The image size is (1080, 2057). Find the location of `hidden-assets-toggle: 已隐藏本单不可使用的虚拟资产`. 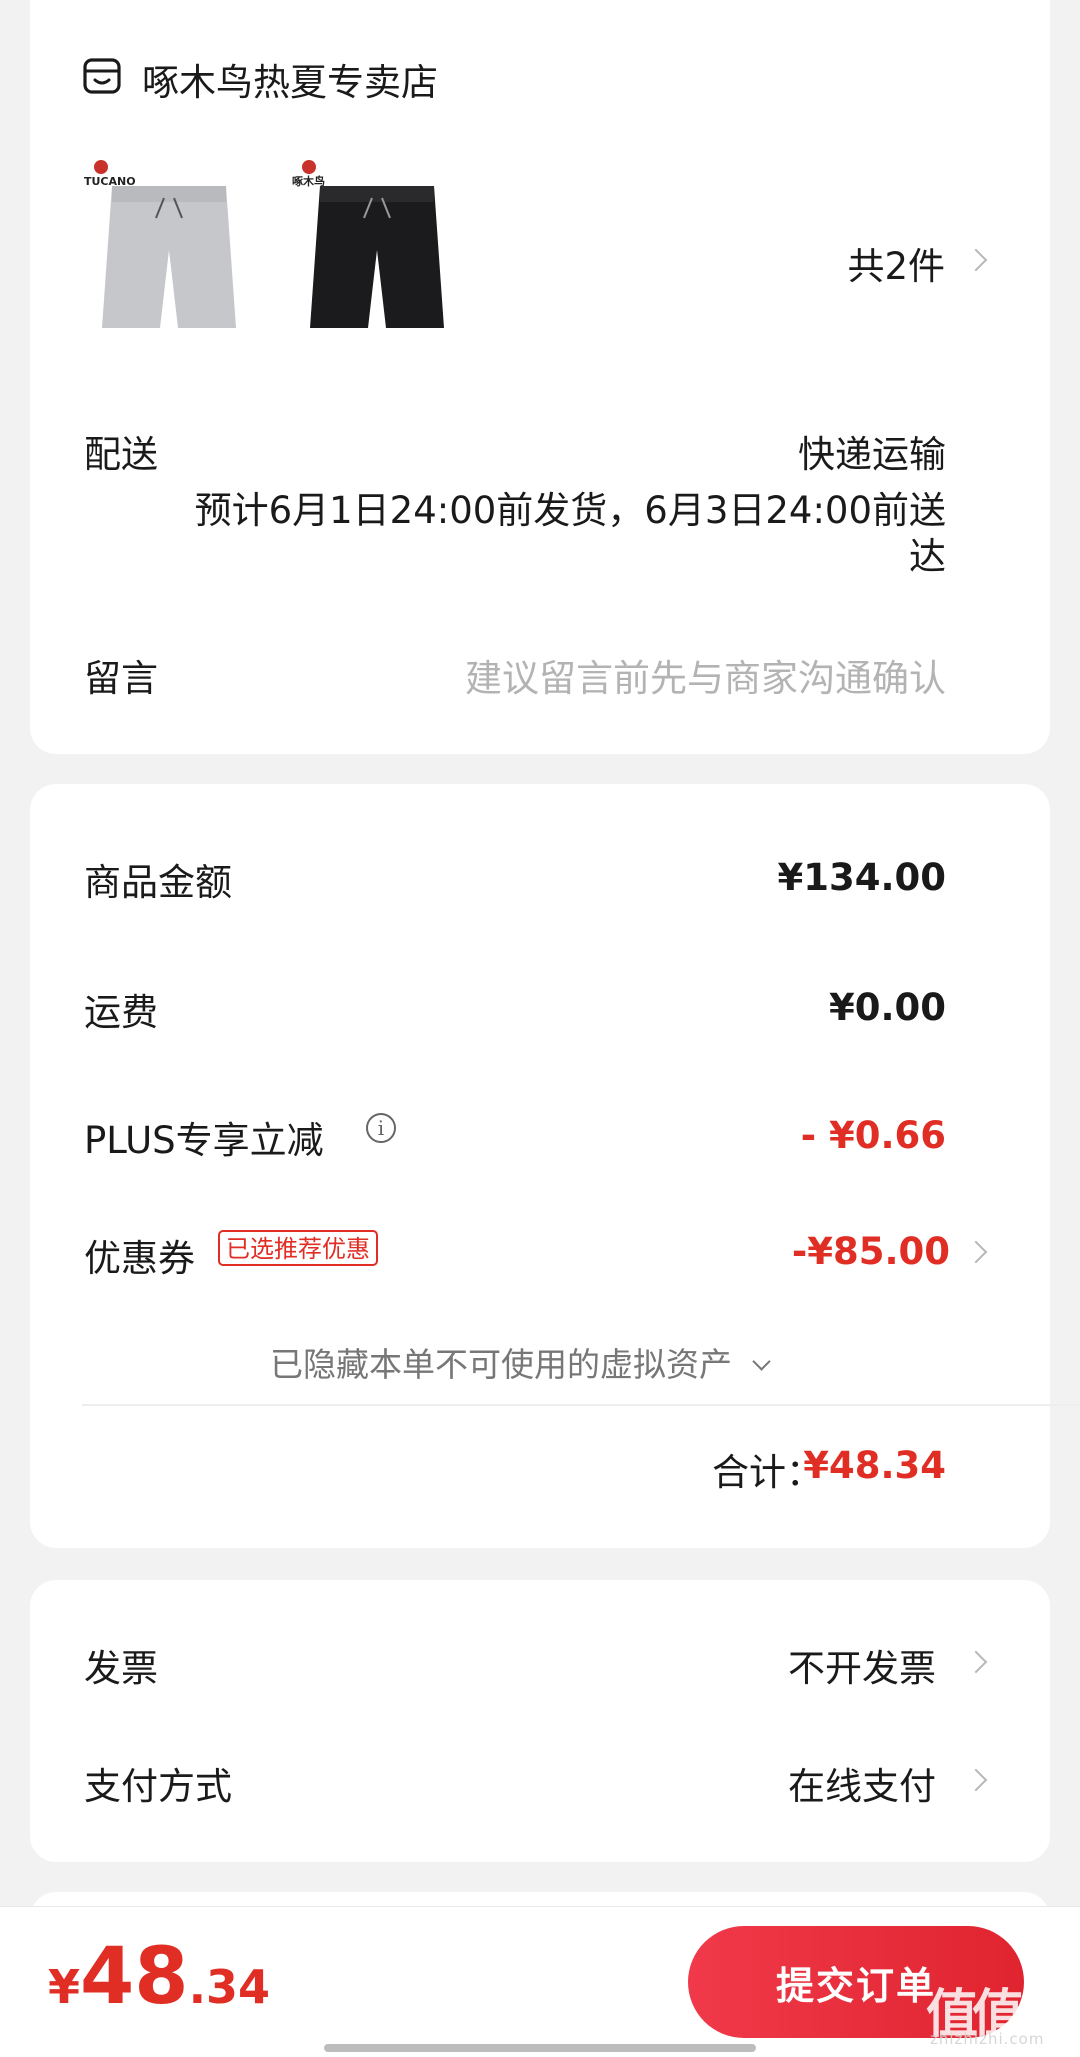

hidden-assets-toggle: 已隐藏本单不可使用的虚拟资产 is located at coordinates (520, 1362).